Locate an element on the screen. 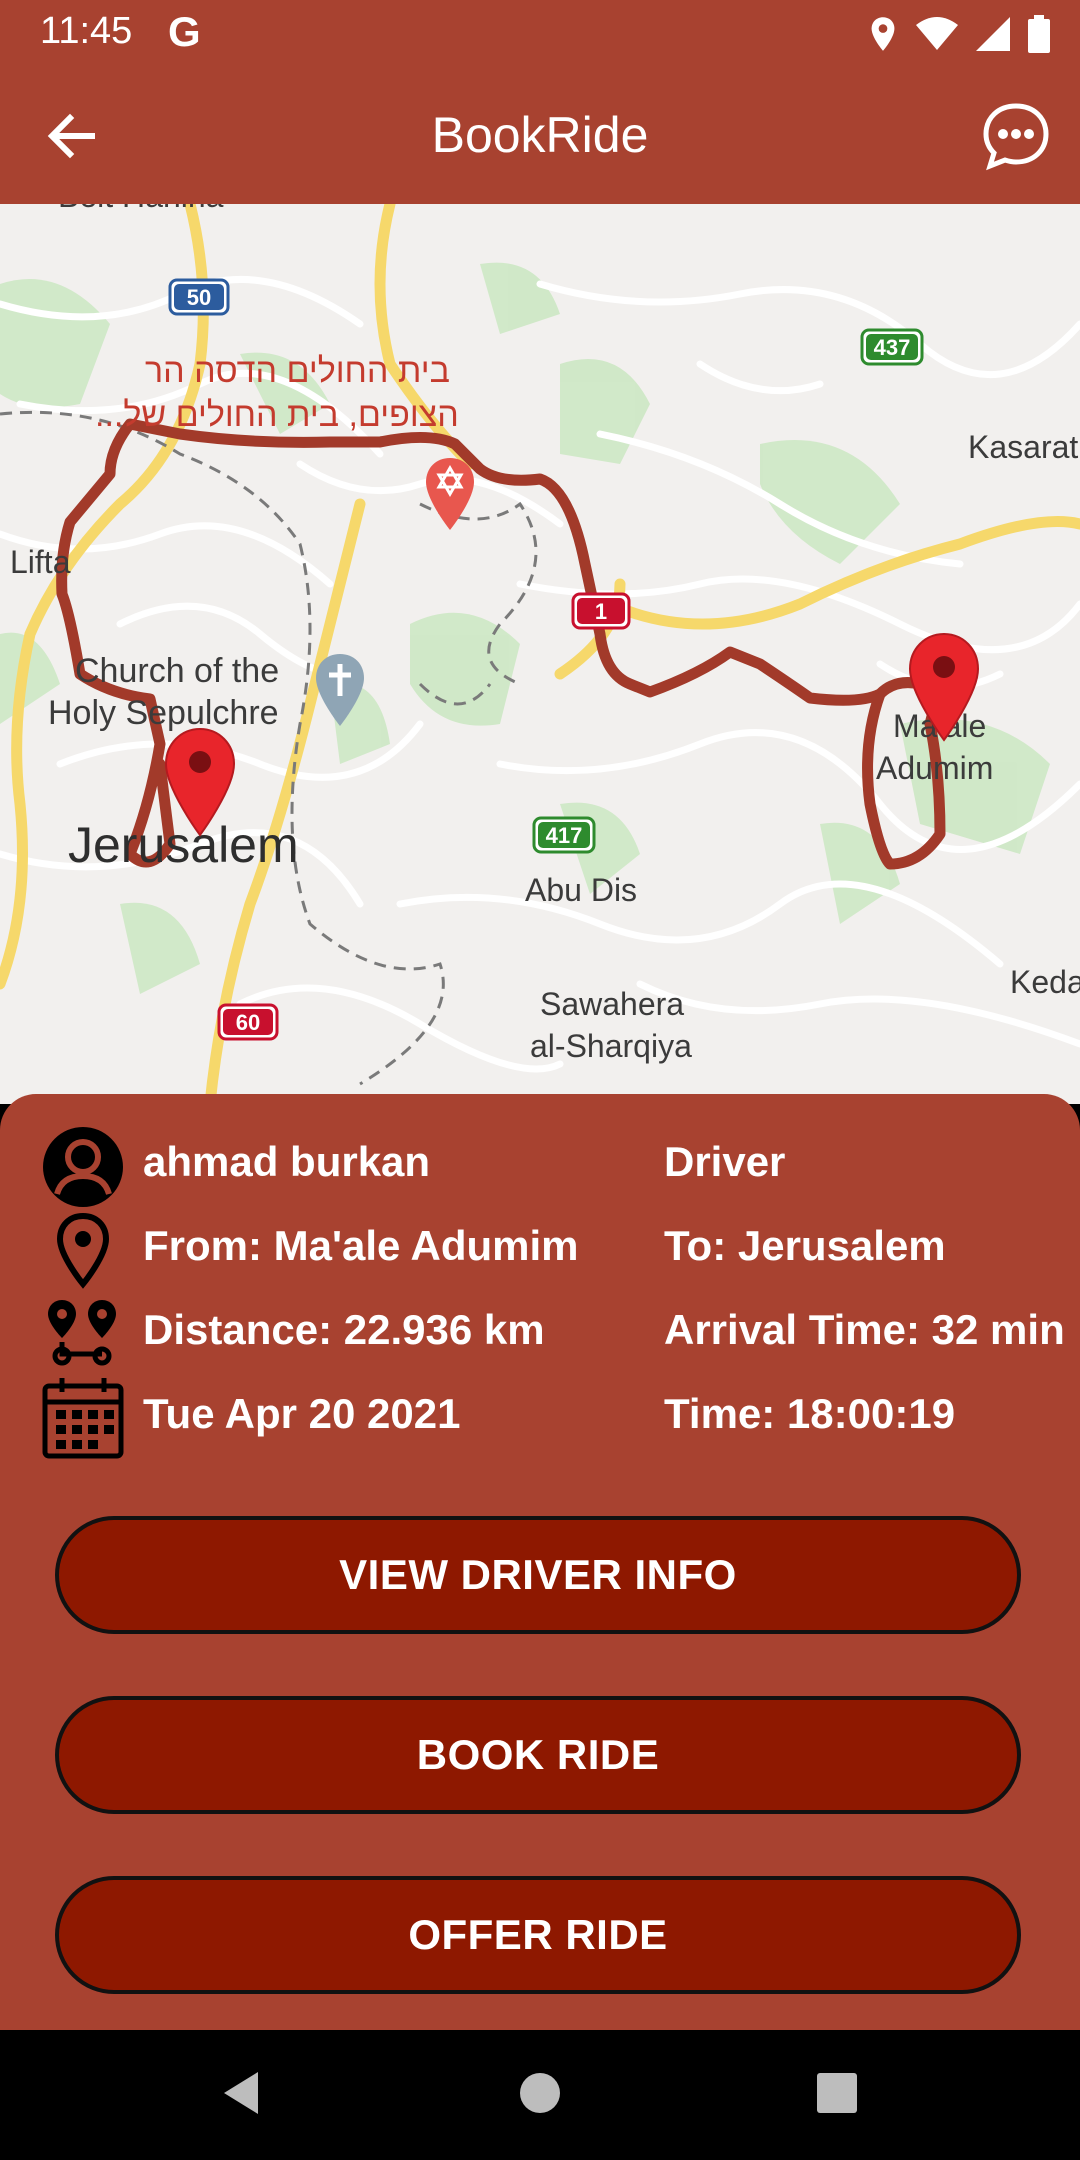 The height and width of the screenshot is (2160, 1080). map-label-sawahera-line1: Sawahera is located at coordinates (612, 1004).